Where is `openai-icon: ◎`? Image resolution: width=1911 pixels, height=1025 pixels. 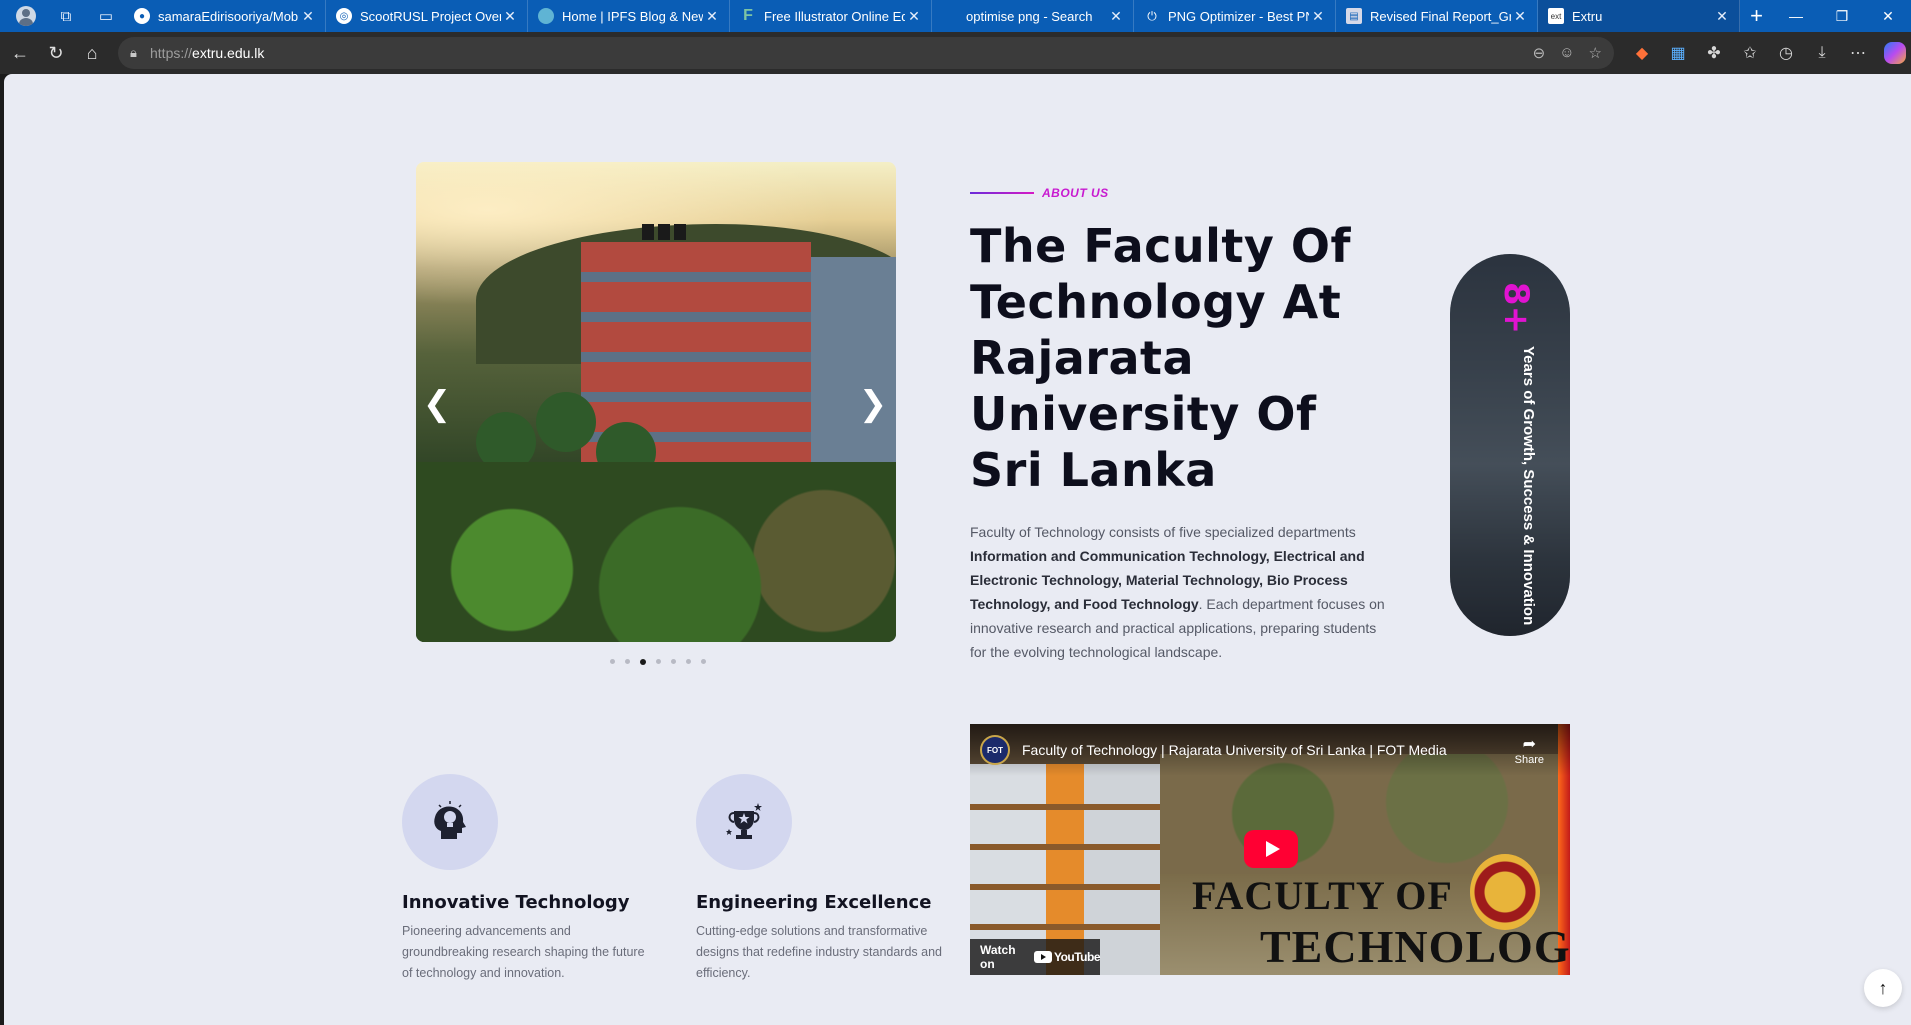 openai-icon: ◎ is located at coordinates (344, 16).